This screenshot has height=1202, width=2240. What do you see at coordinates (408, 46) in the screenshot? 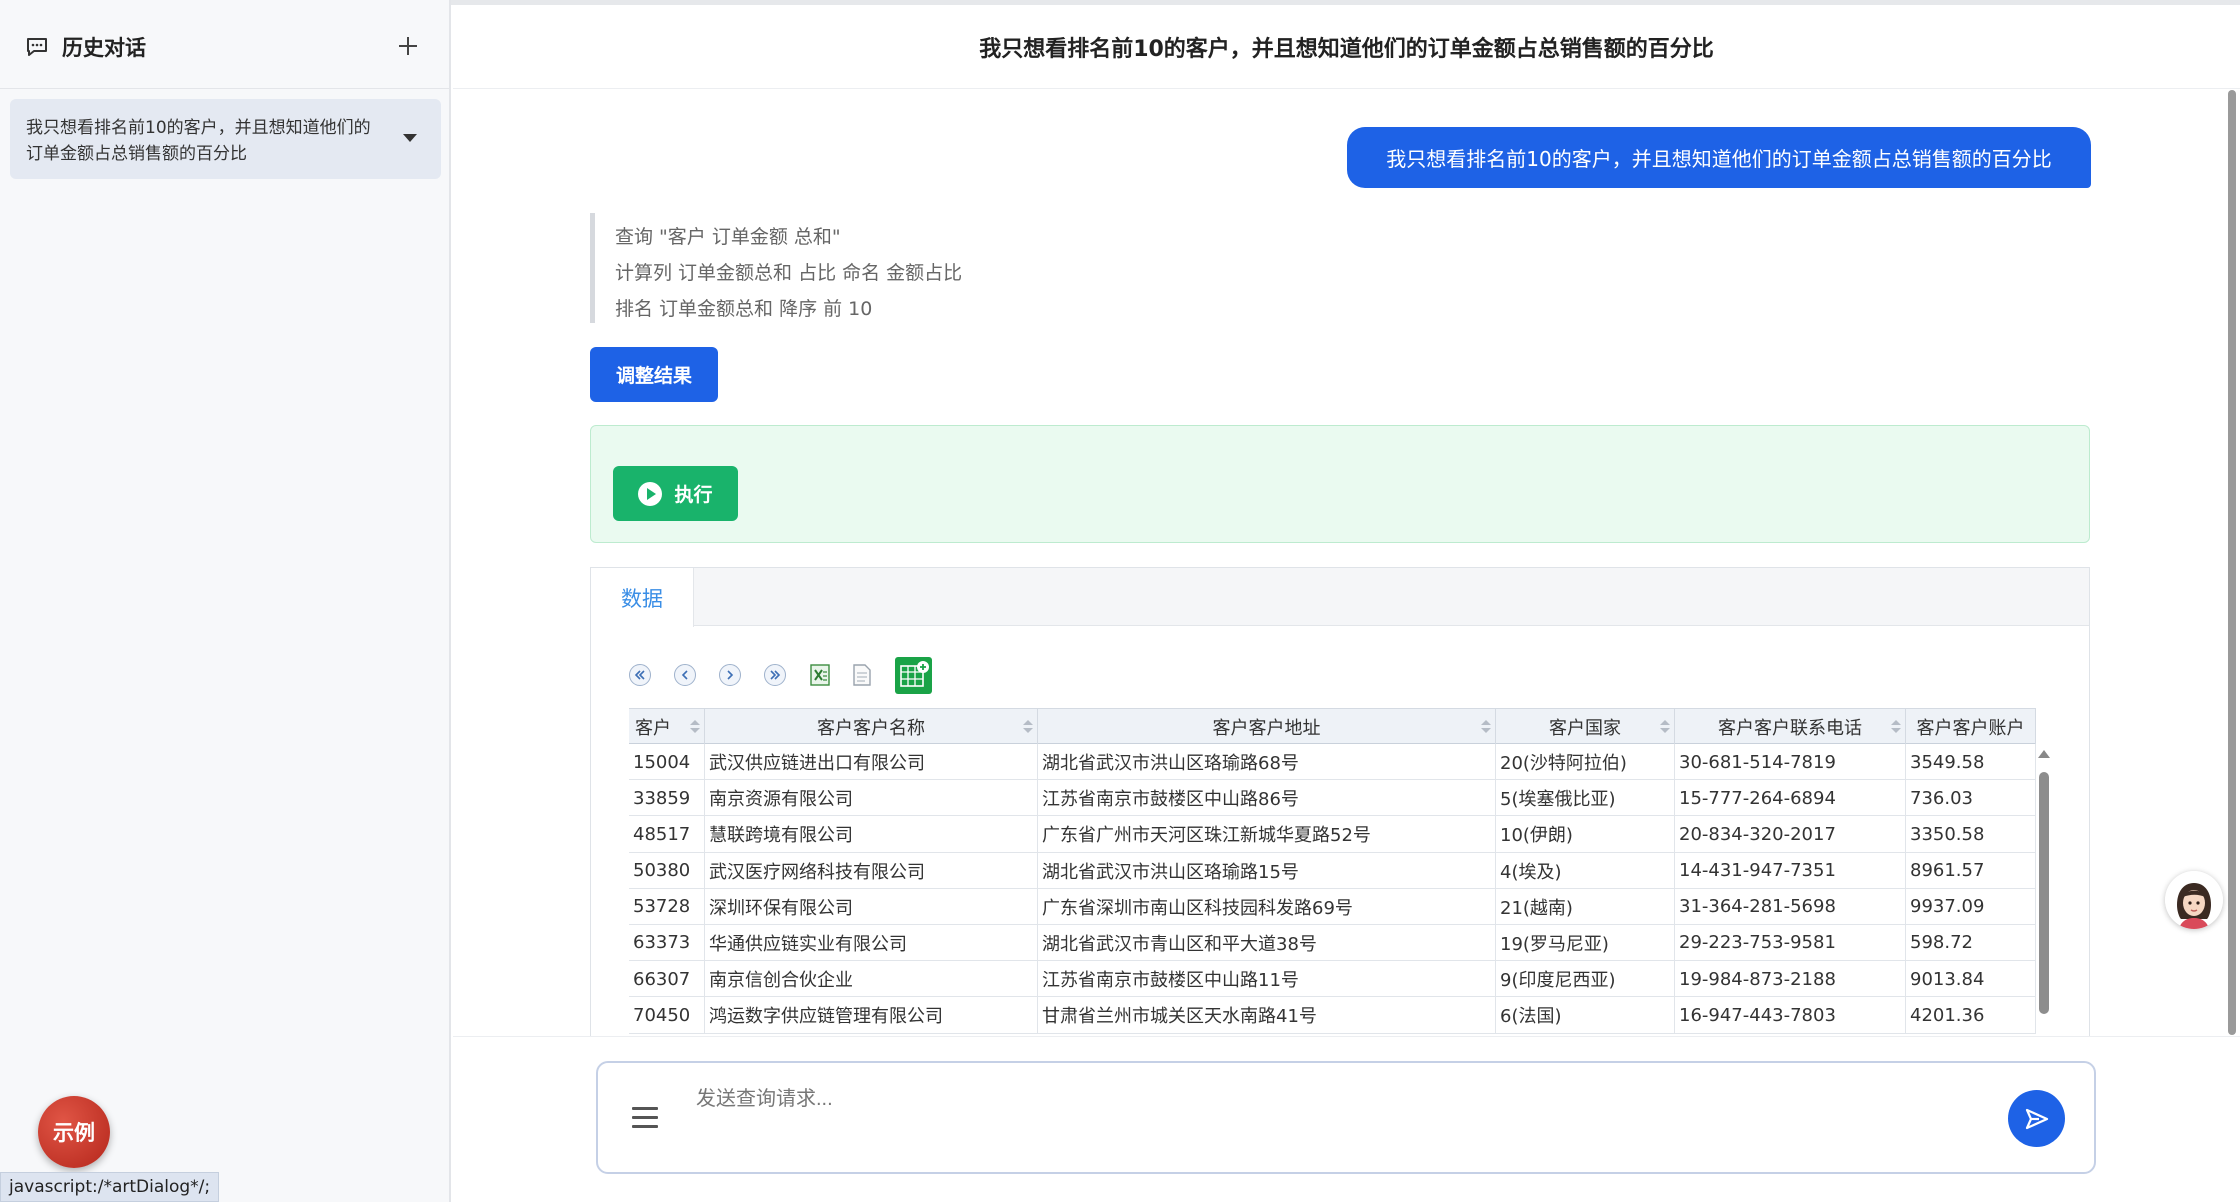
I see `new-chat-plus-icon` at bounding box center [408, 46].